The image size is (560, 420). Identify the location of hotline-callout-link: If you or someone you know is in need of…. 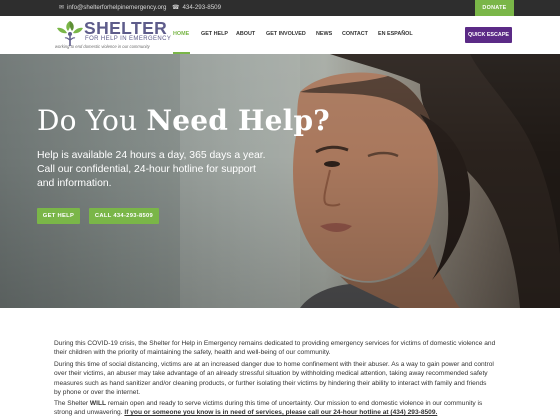
(280, 412).